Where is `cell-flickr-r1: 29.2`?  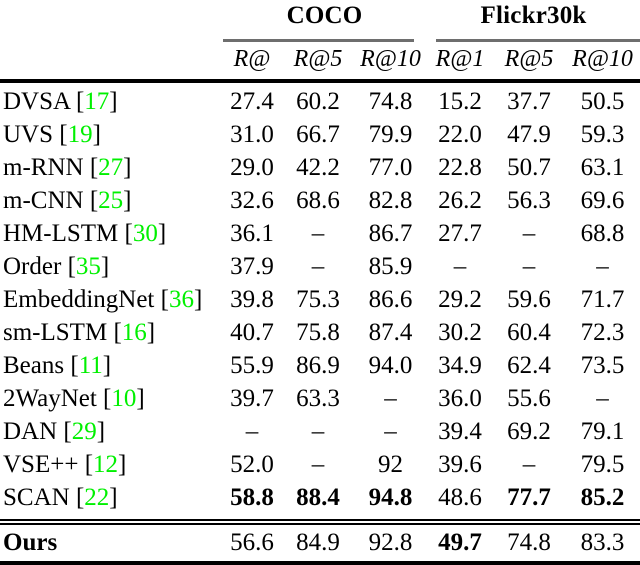
cell-flickr-r1: 29.2 is located at coordinates (460, 299).